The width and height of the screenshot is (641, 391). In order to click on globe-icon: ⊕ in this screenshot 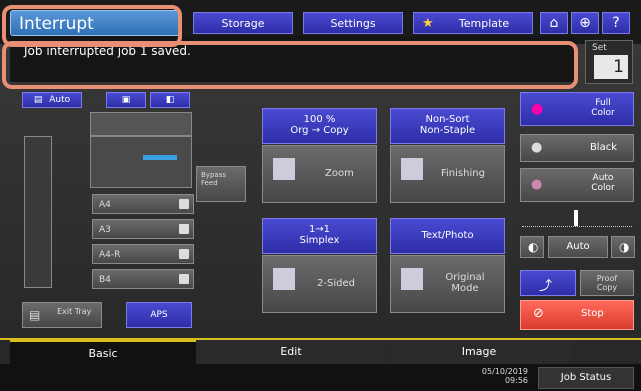, I will do `click(585, 23)`.